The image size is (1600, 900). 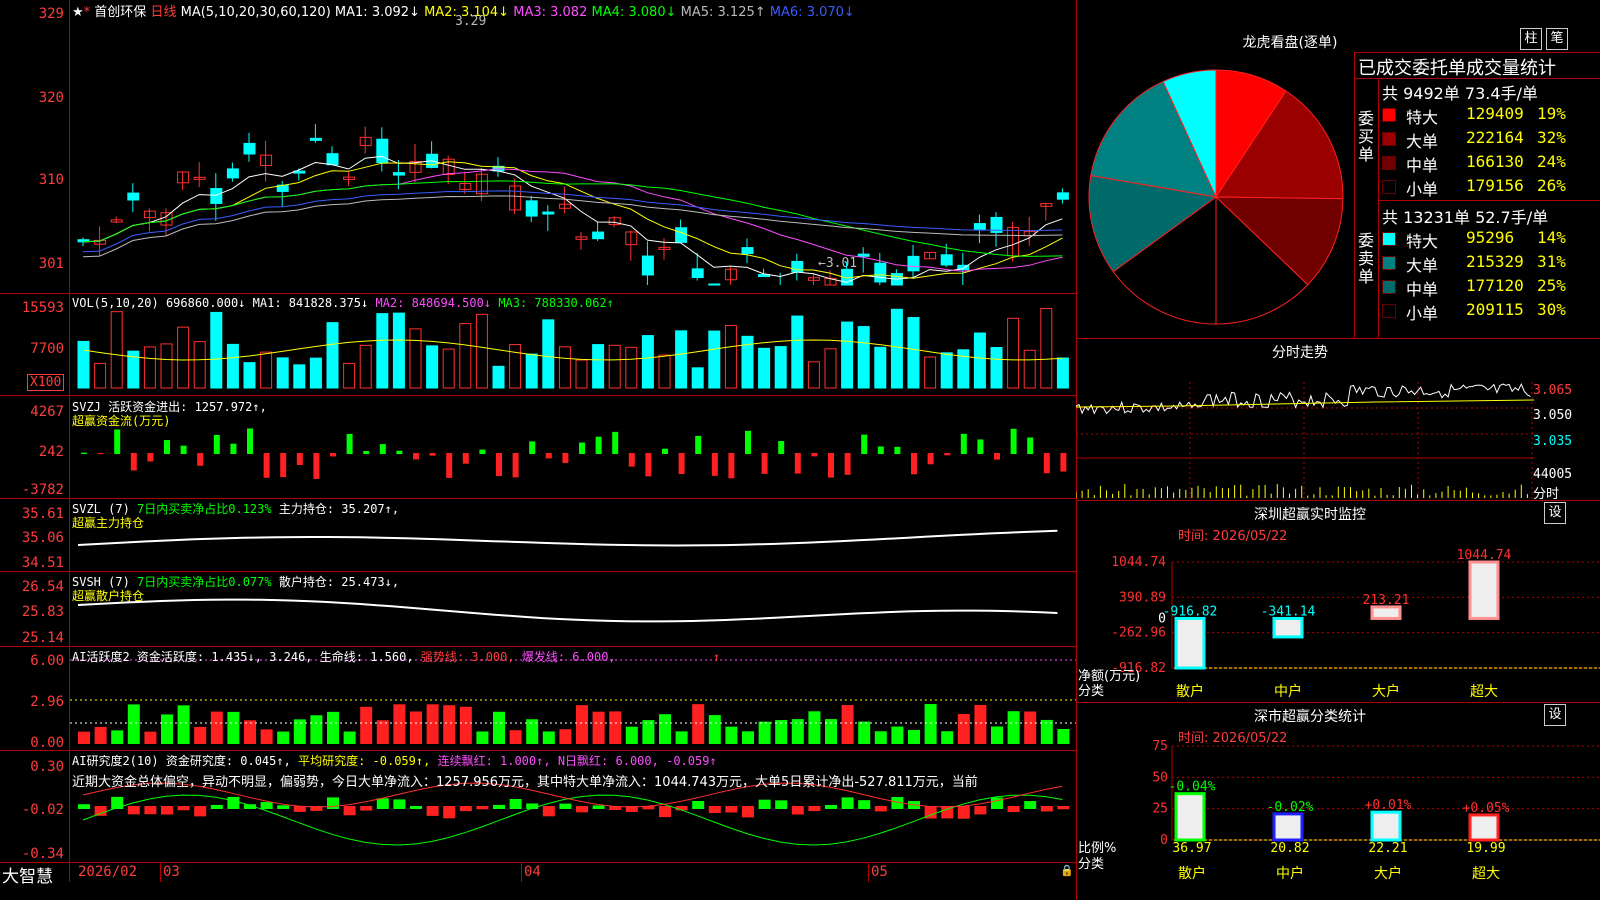 I want to click on classify-settings-button: 设, so click(x=1555, y=715).